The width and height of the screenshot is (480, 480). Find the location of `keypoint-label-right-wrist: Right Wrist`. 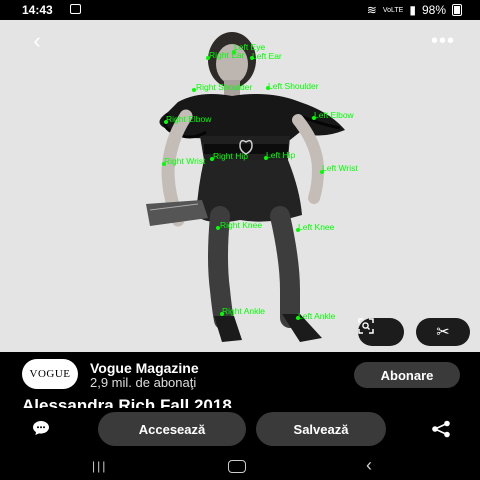

keypoint-label-right-wrist: Right Wrist is located at coordinates (185, 161).